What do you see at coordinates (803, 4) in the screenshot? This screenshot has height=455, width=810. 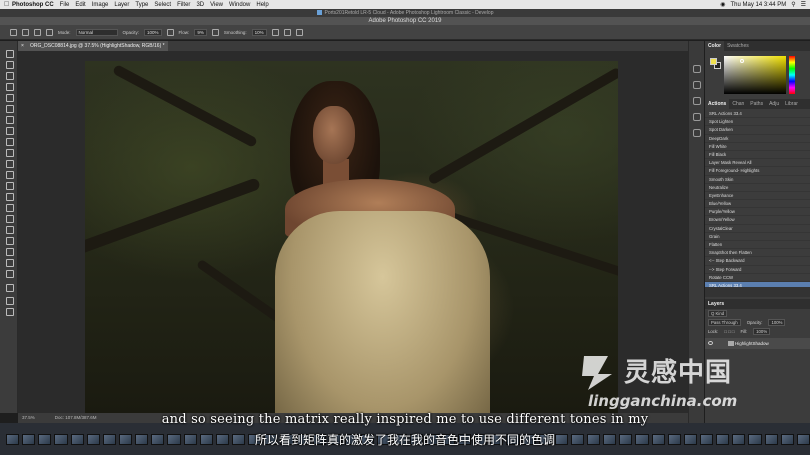 I see `menu-list-icon: ☰` at bounding box center [803, 4].